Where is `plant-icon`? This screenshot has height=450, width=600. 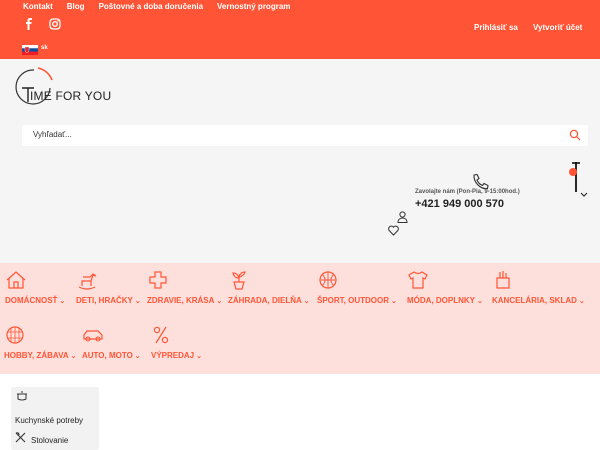
plant-icon is located at coordinates (239, 280).